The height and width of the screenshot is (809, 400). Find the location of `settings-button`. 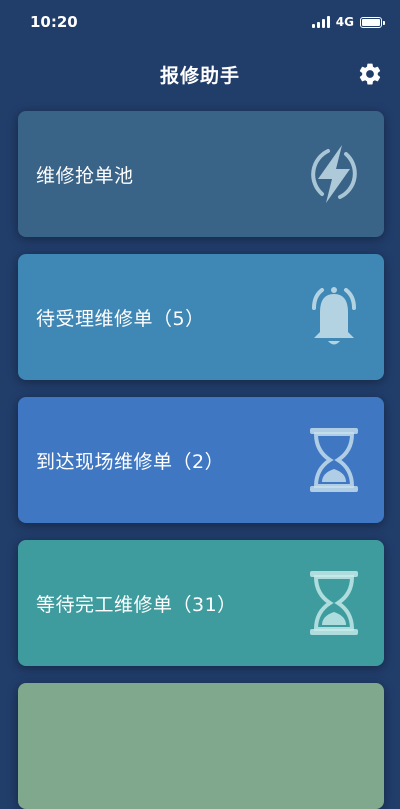

settings-button is located at coordinates (370, 74).